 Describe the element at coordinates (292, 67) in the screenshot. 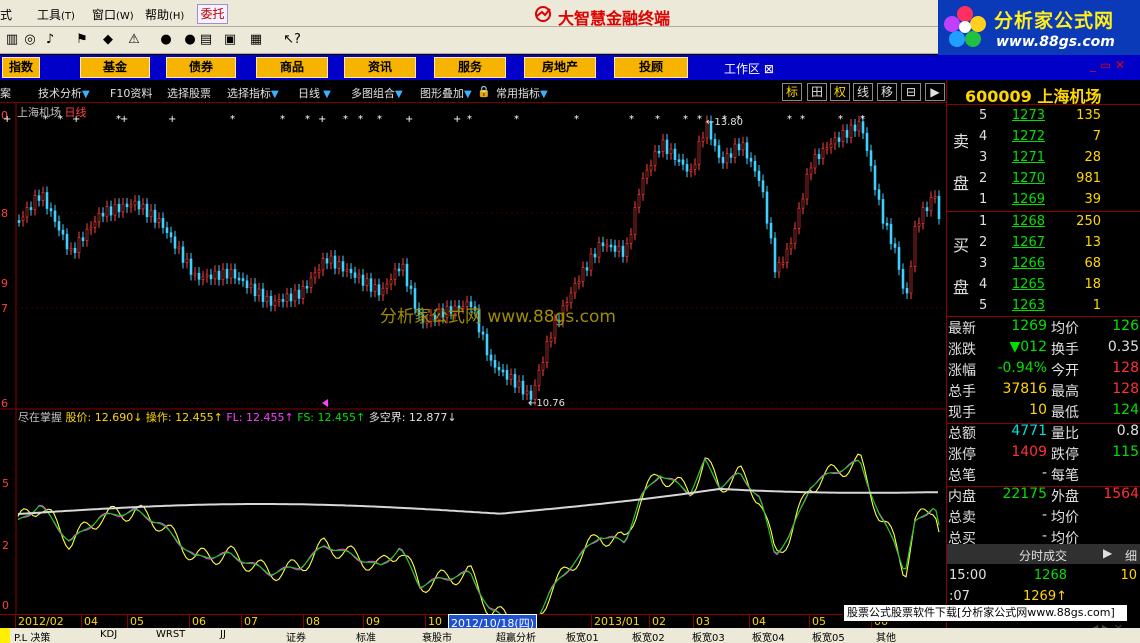

I see `commodity-button: 商品` at that location.